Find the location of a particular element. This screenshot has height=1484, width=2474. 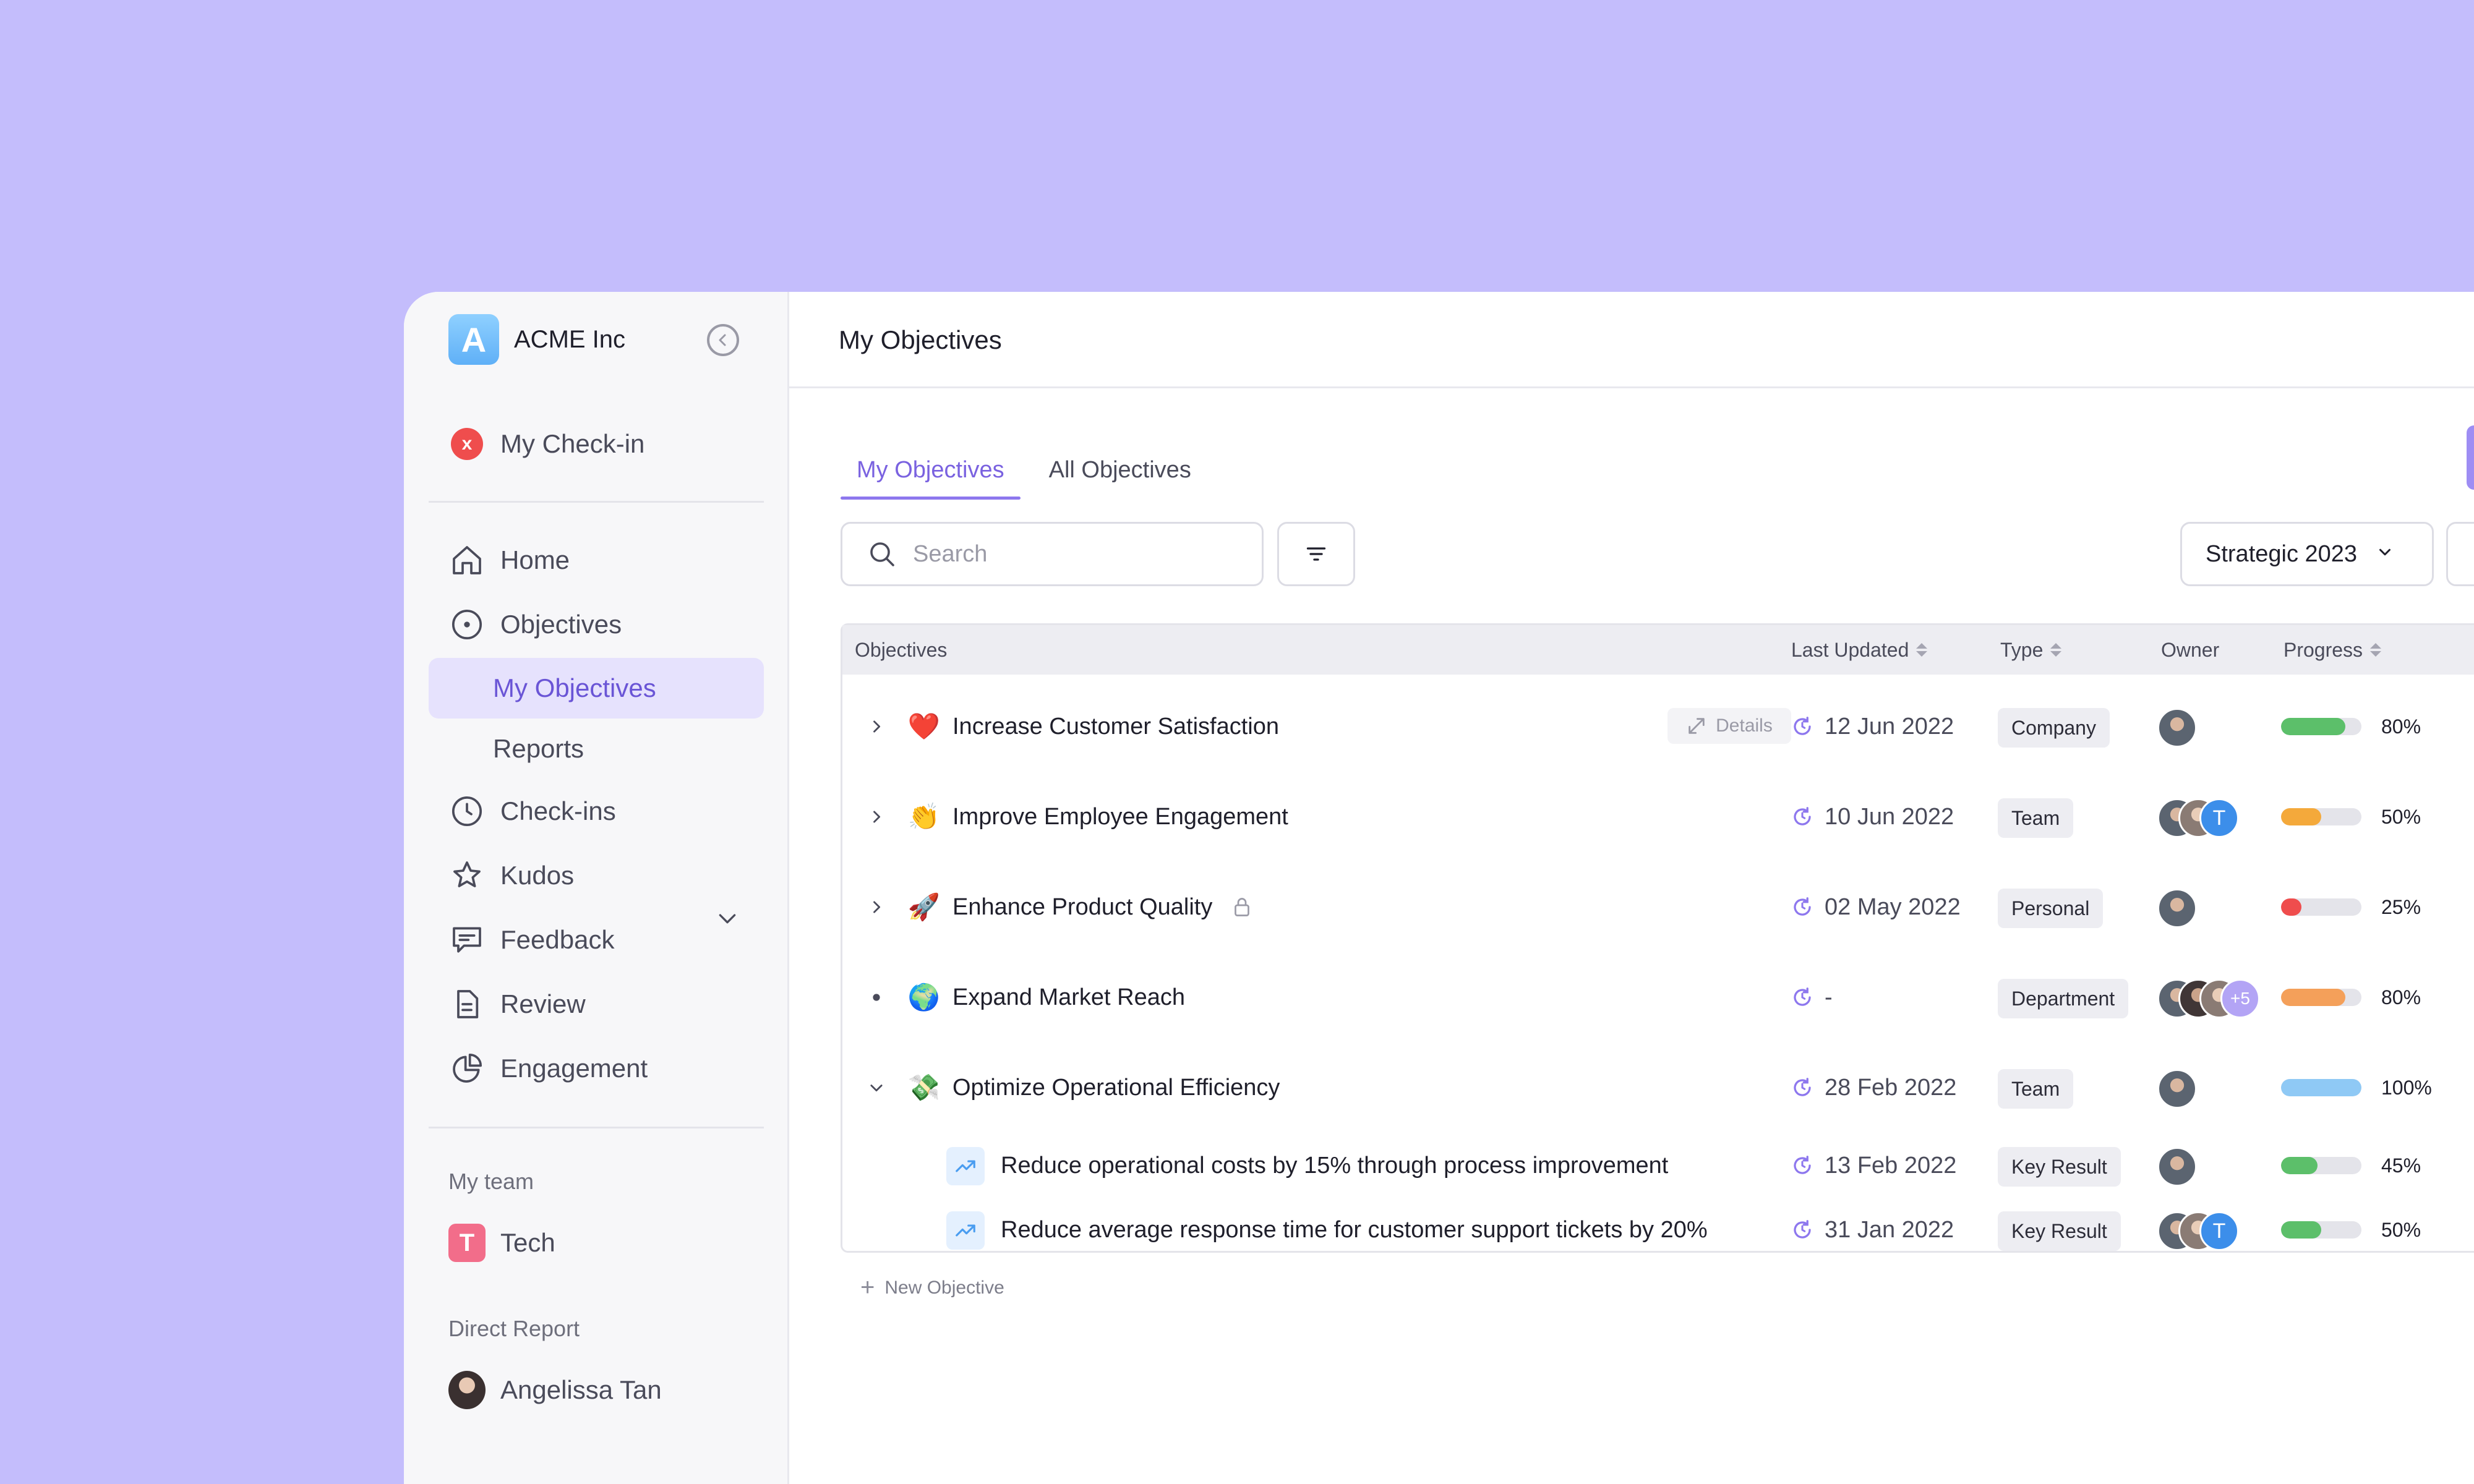

new-objective-button: + New Objective is located at coordinates (932, 1288).